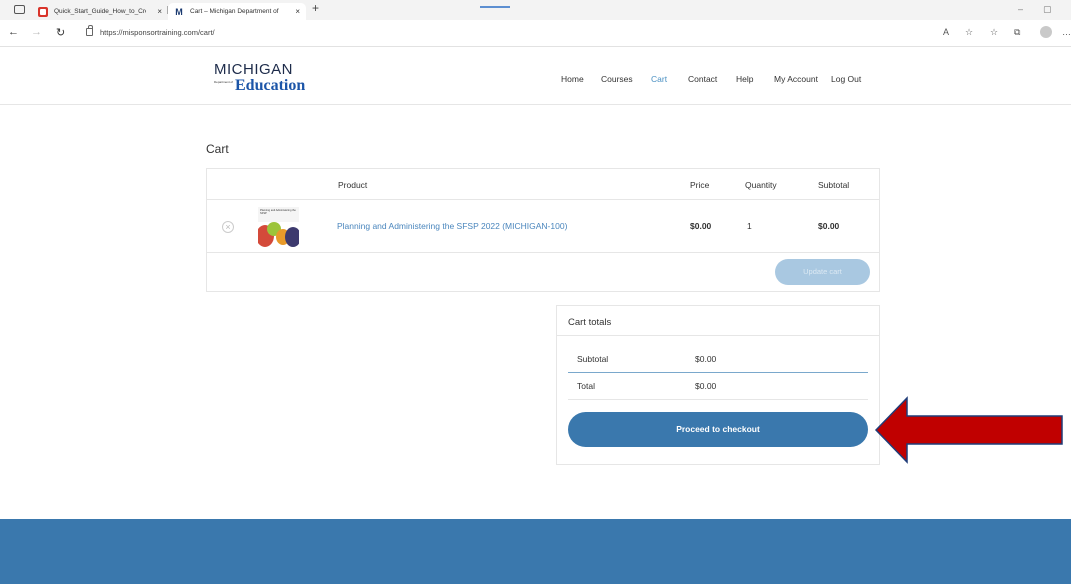 The image size is (1071, 584). What do you see at coordinates (495, 7) in the screenshot?
I see `loading-indicator` at bounding box center [495, 7].